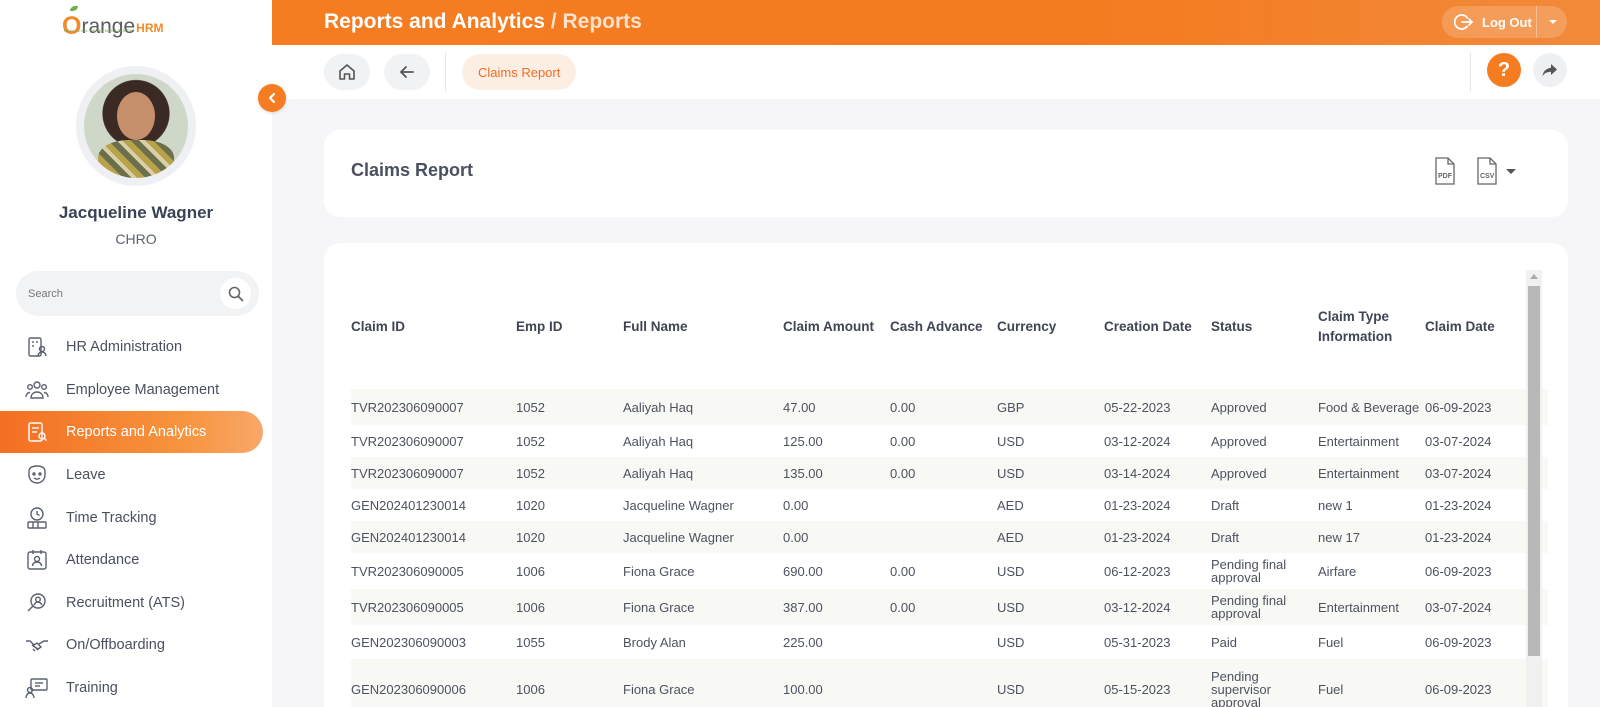  What do you see at coordinates (347, 72) in the screenshot?
I see `home-button` at bounding box center [347, 72].